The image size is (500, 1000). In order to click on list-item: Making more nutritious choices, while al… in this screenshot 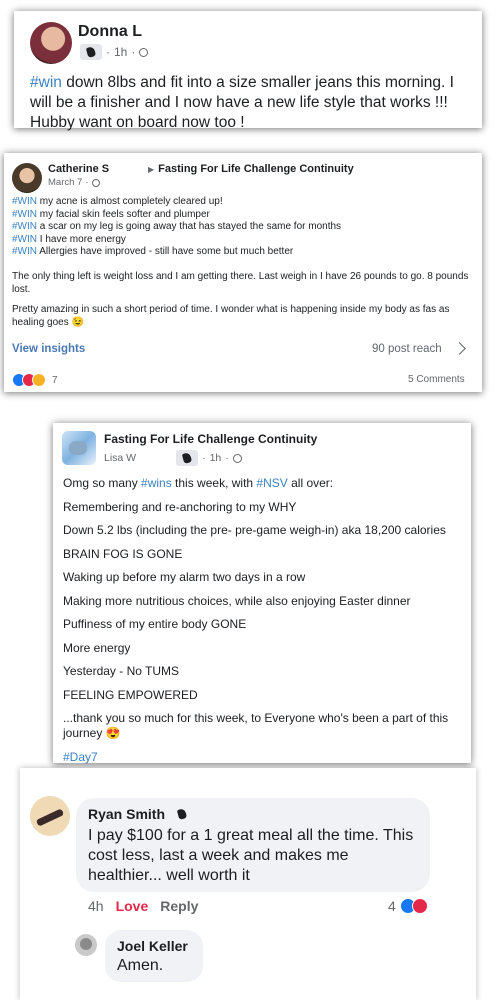, I will do `click(237, 600)`.